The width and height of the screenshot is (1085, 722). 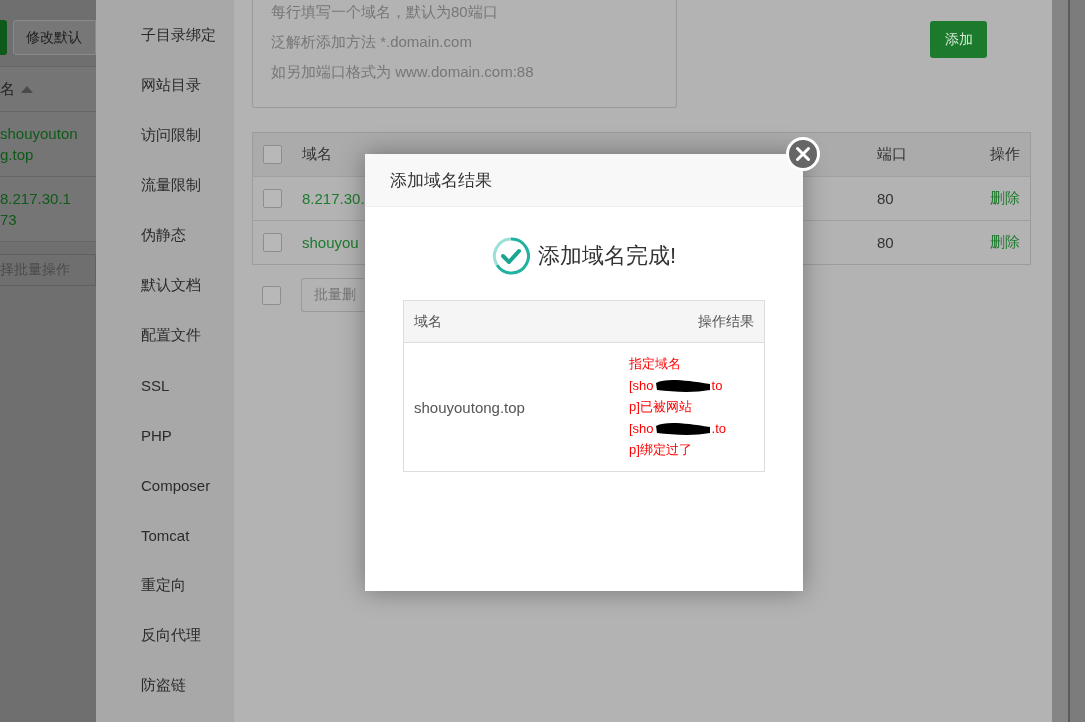 I want to click on column-header: 操作结果, so click(x=726, y=321).